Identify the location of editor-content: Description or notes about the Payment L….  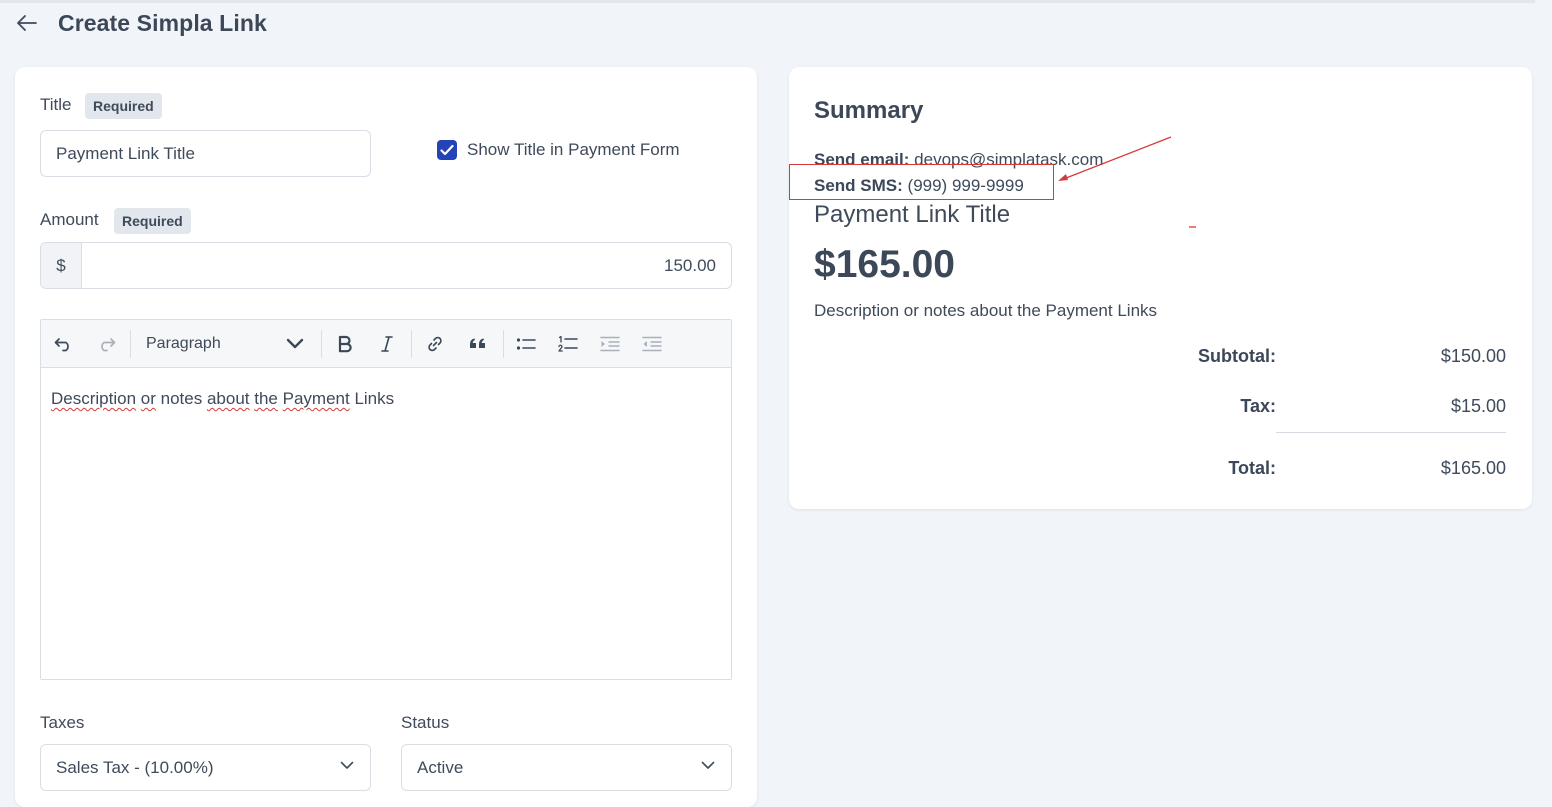
(222, 399).